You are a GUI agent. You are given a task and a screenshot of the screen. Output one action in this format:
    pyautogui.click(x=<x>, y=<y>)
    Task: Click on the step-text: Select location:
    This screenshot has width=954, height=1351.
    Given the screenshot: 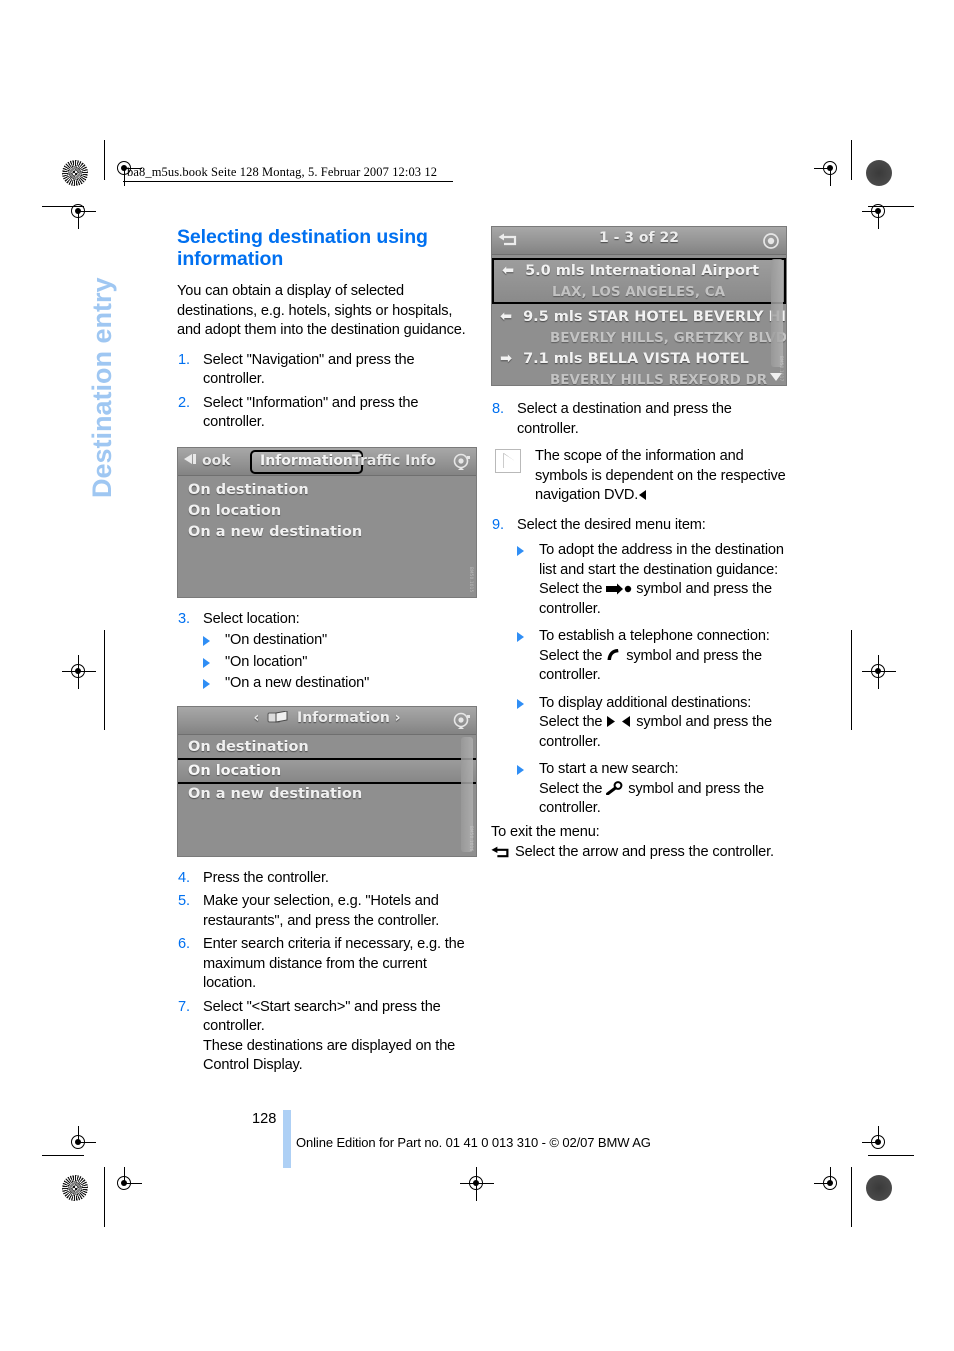 What is the action you would take?
    pyautogui.click(x=251, y=618)
    